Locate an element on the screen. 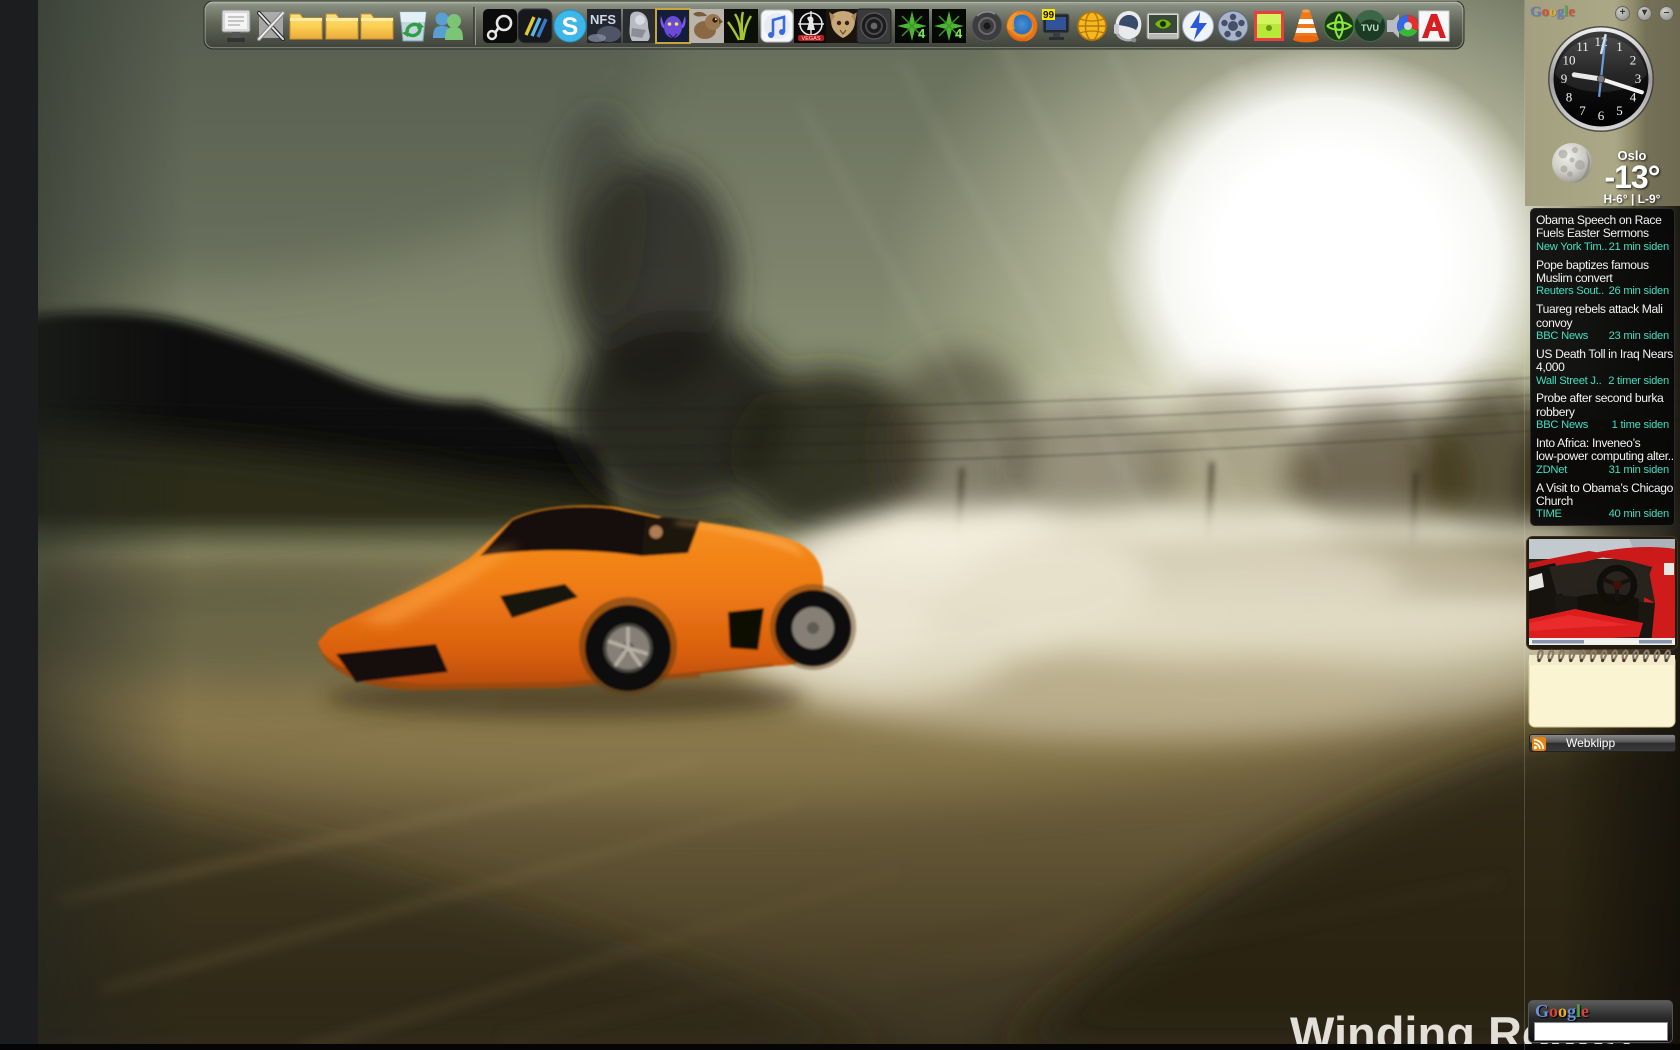 This screenshot has height=1050, width=1680. svg-text: 8 is located at coordinates (1569, 97).